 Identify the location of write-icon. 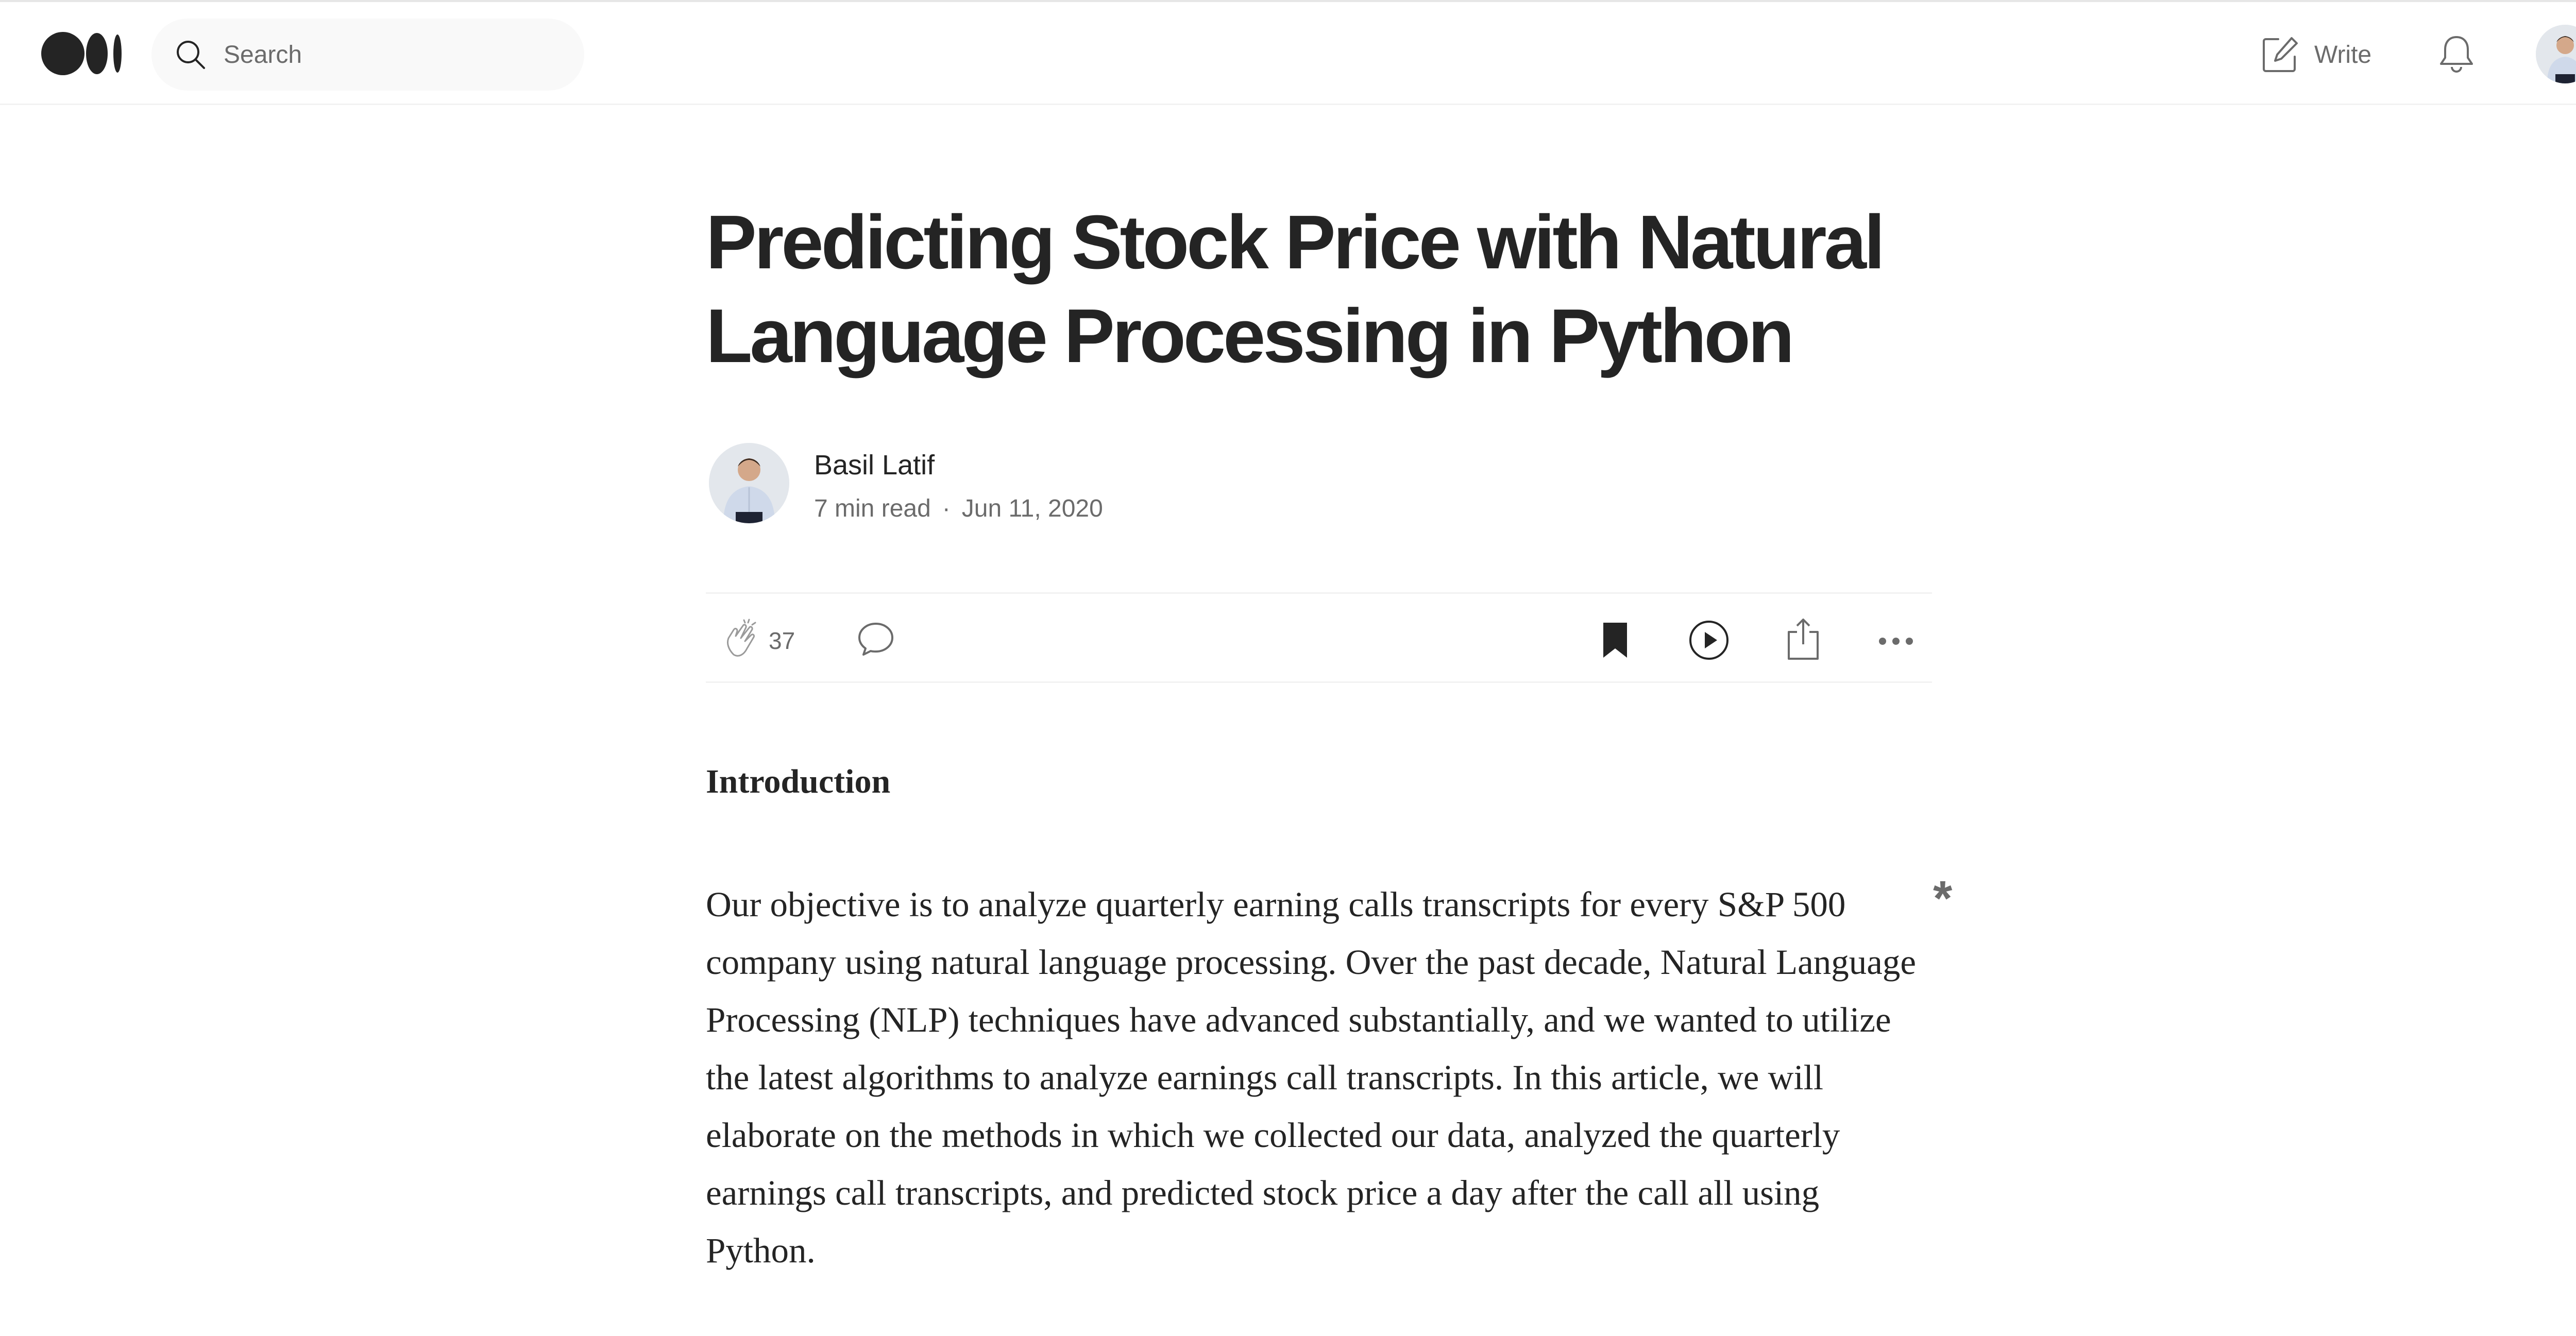
(2280, 54).